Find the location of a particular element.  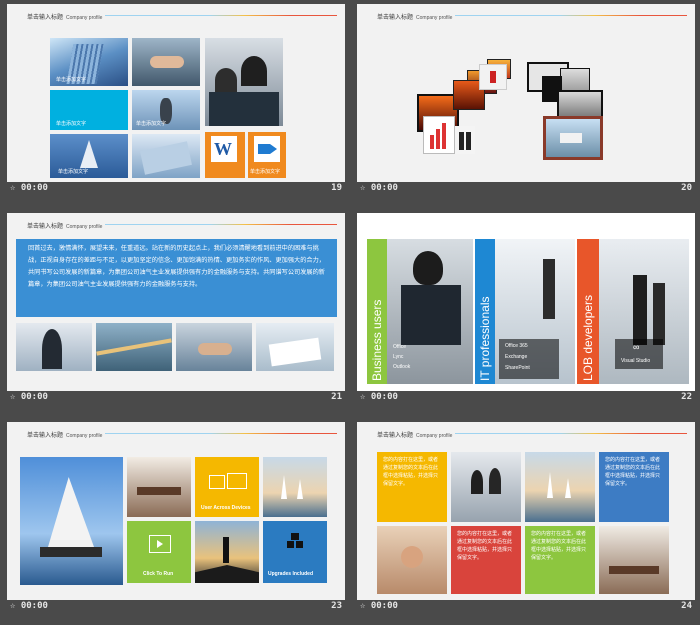

slide-number: 23 is located at coordinates (336, 606).